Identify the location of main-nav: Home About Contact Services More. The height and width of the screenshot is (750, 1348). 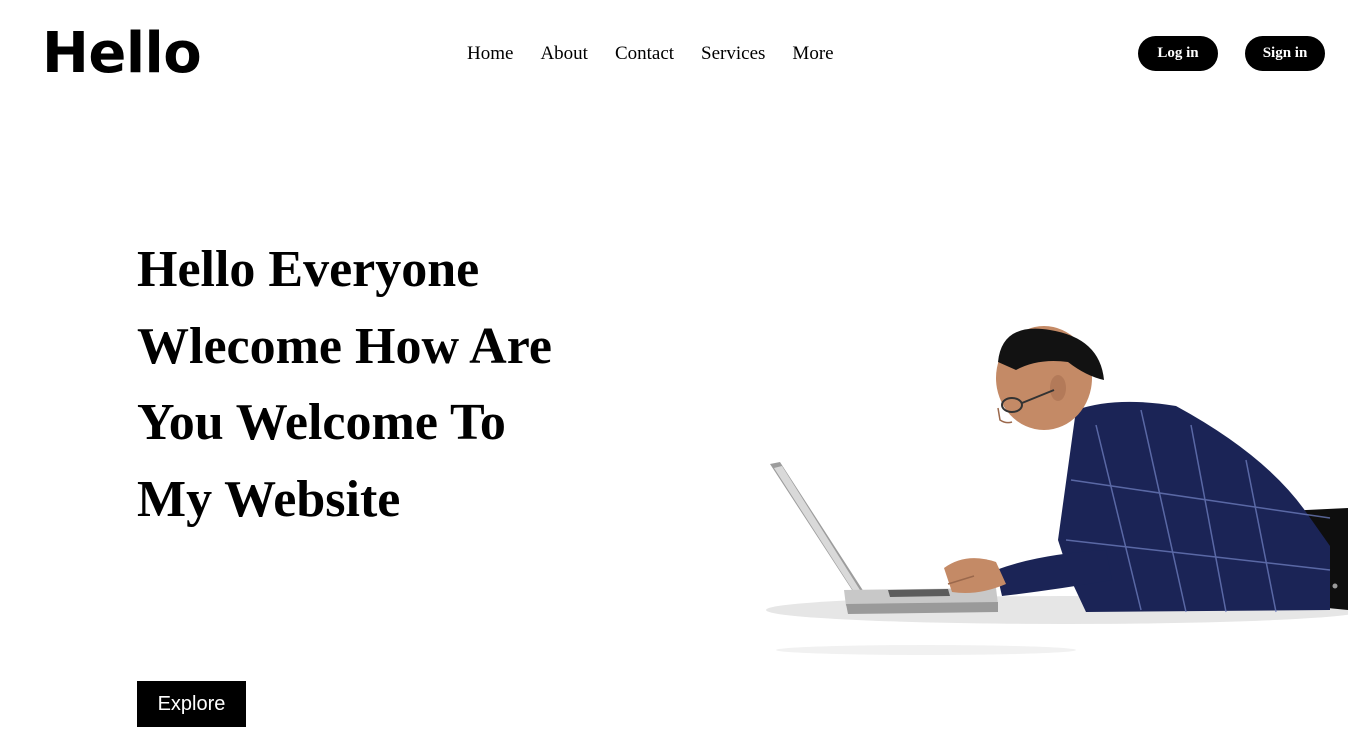
(650, 54).